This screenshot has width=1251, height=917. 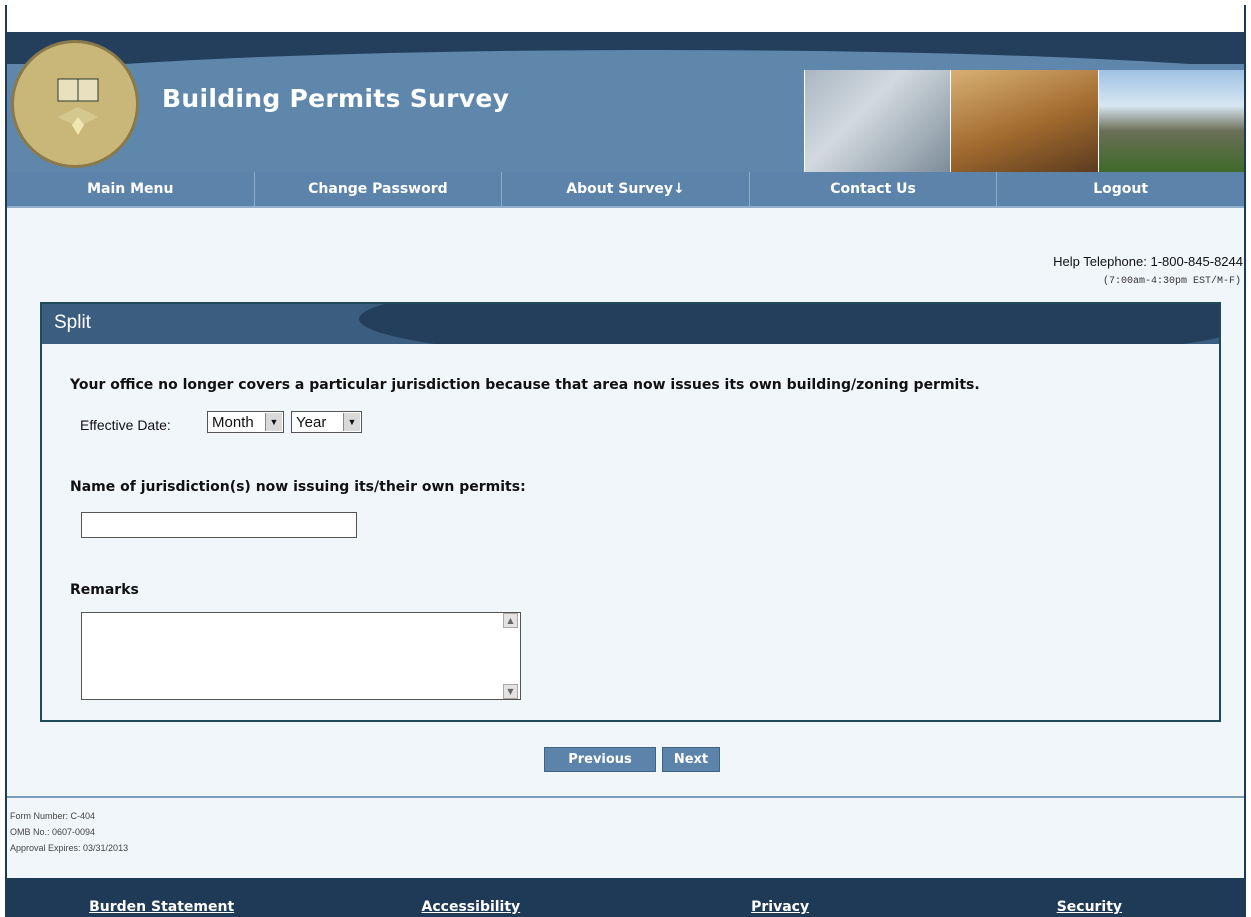 What do you see at coordinates (311, 422) in the screenshot?
I see `year-select-value: Year` at bounding box center [311, 422].